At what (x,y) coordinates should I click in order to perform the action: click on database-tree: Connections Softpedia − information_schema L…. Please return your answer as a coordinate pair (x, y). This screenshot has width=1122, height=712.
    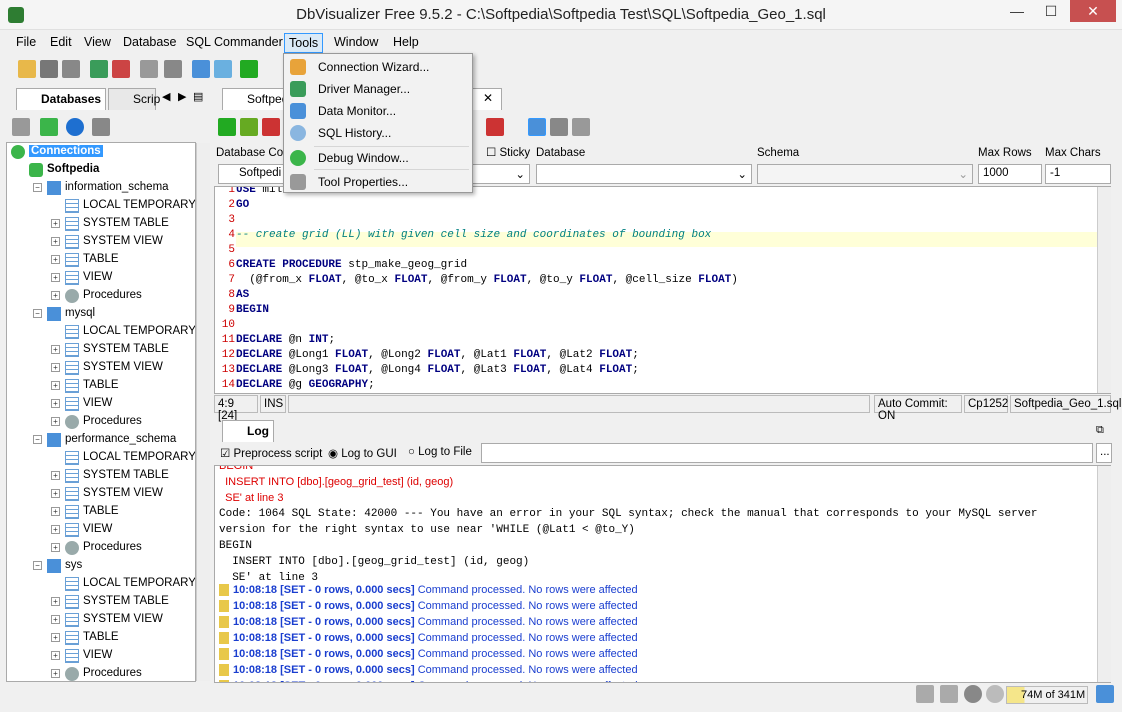
    Looking at the image, I should click on (101, 412).